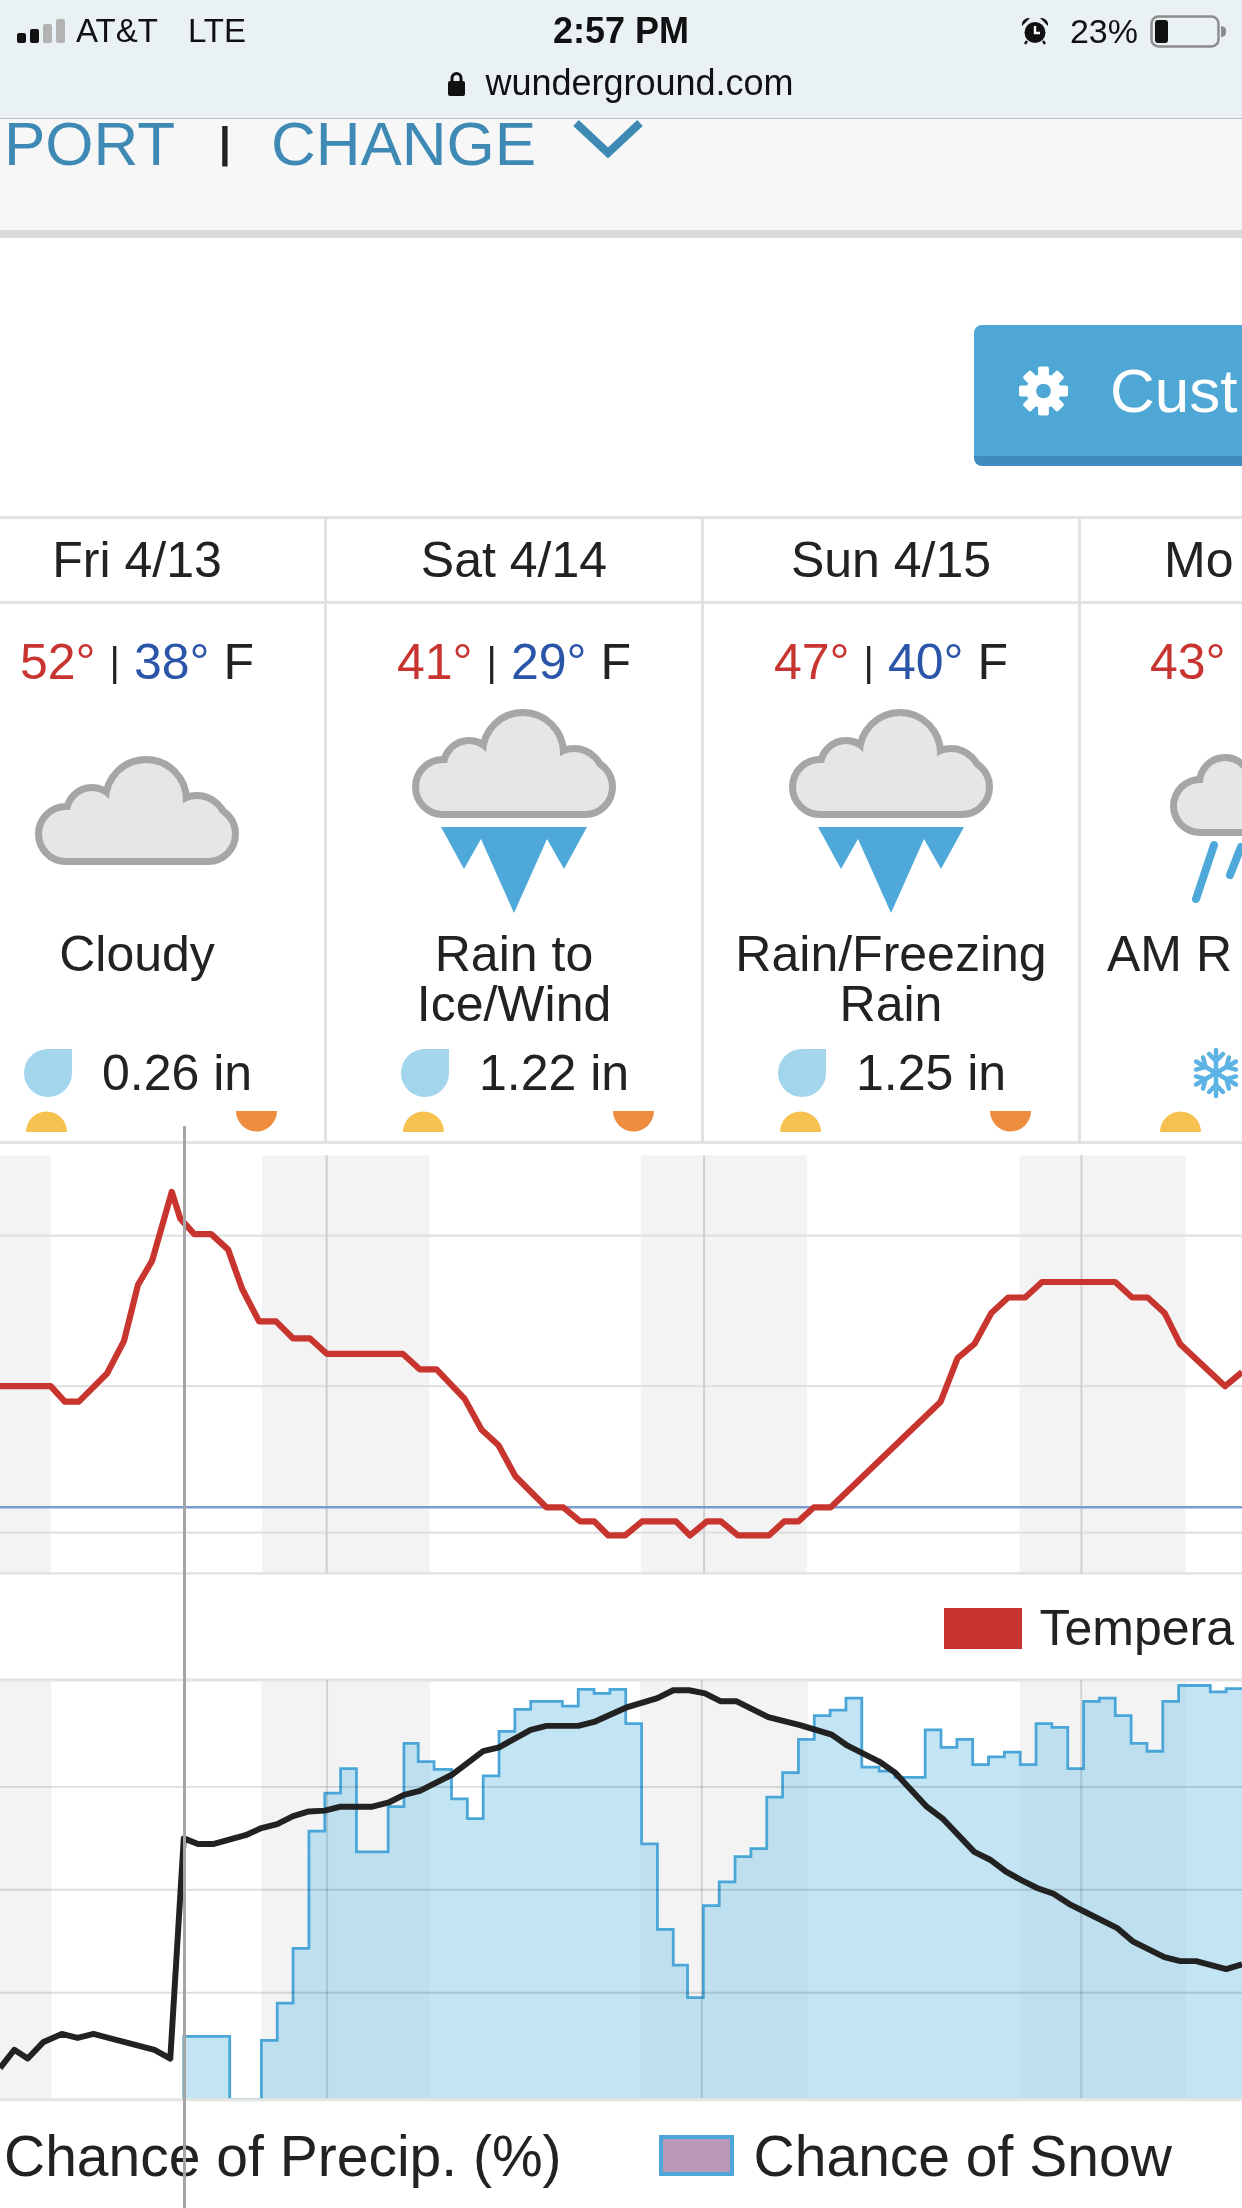  Describe the element at coordinates (117, 31) in the screenshot. I see `carrier-label: AT&T` at that location.